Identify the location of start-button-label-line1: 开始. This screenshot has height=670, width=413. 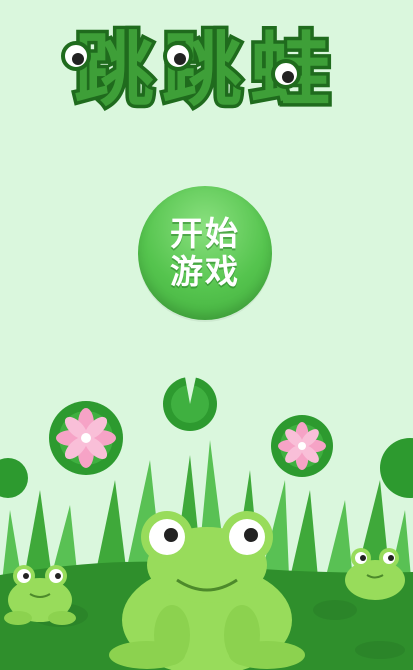
(205, 233).